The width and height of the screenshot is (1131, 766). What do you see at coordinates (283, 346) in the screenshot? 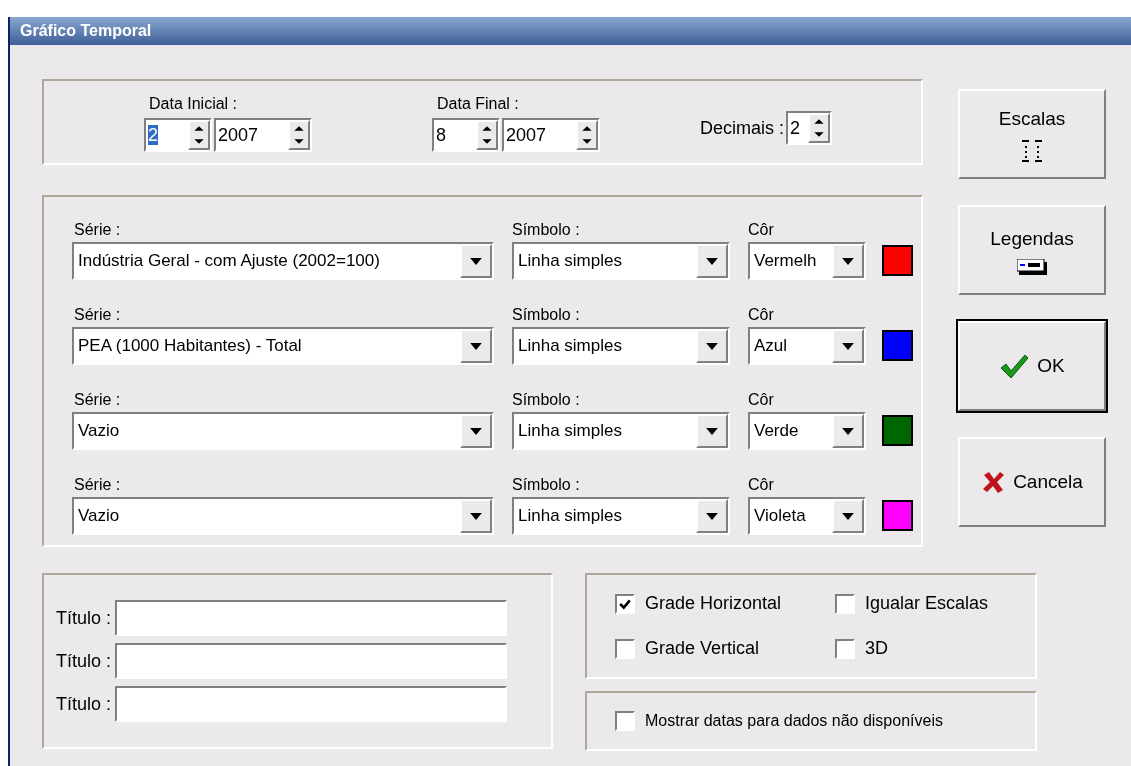
I see `dropdown: PEA (1000 Habitantes) - Total` at bounding box center [283, 346].